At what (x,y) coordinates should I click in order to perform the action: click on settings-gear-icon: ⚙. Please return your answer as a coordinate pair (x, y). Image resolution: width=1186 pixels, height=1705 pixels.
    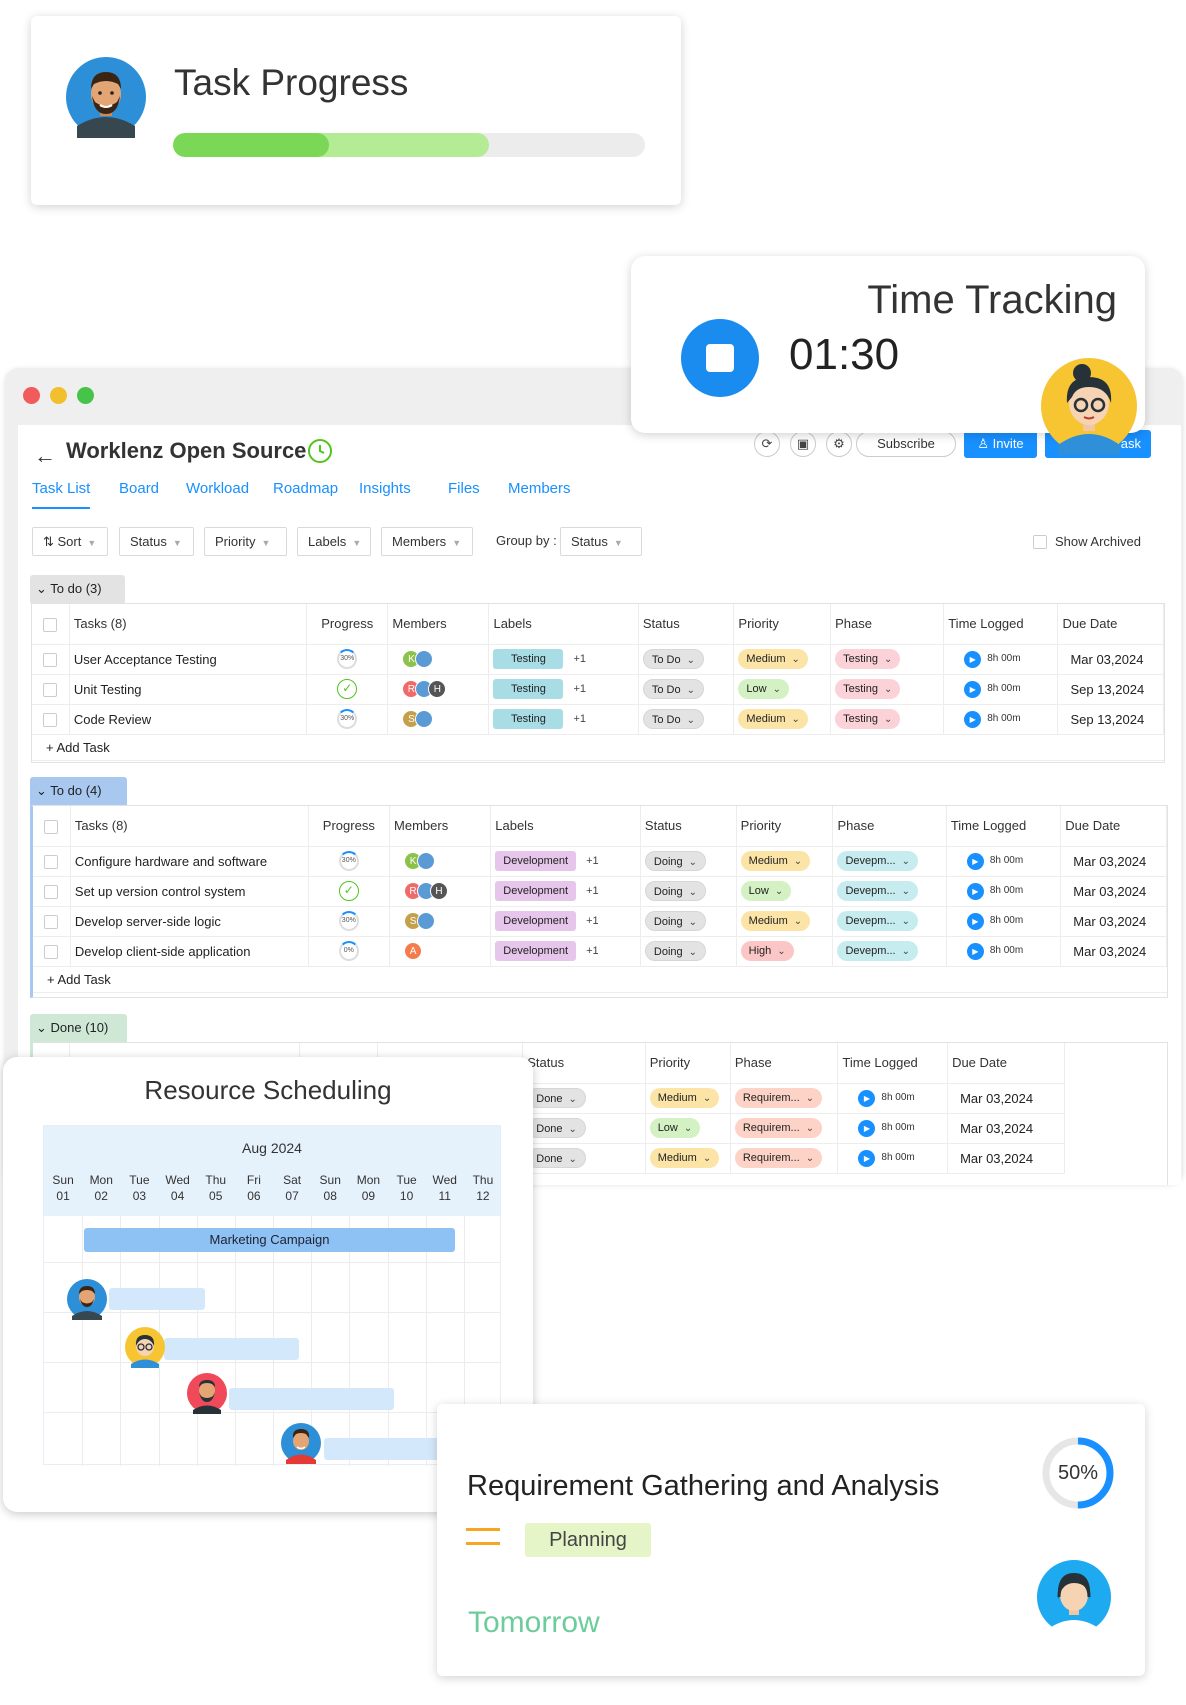
    Looking at the image, I should click on (839, 444).